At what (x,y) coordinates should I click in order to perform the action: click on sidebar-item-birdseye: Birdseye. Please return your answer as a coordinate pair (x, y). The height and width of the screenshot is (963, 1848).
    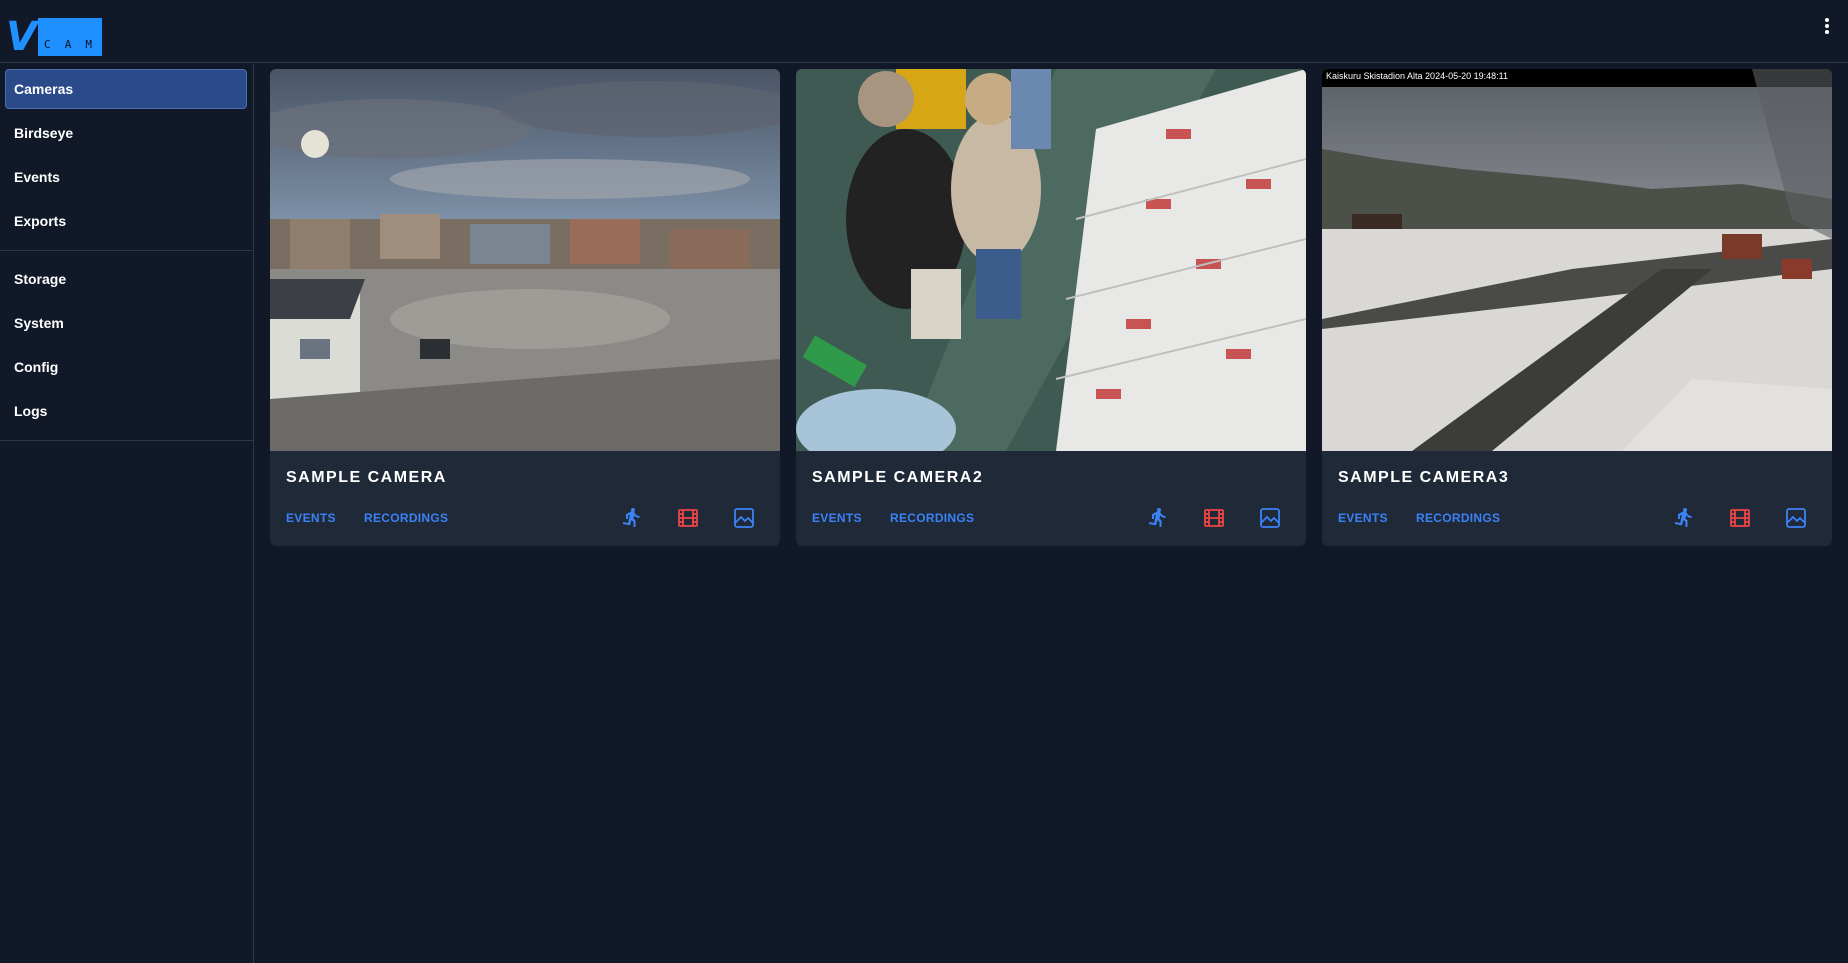
    Looking at the image, I should click on (126, 133).